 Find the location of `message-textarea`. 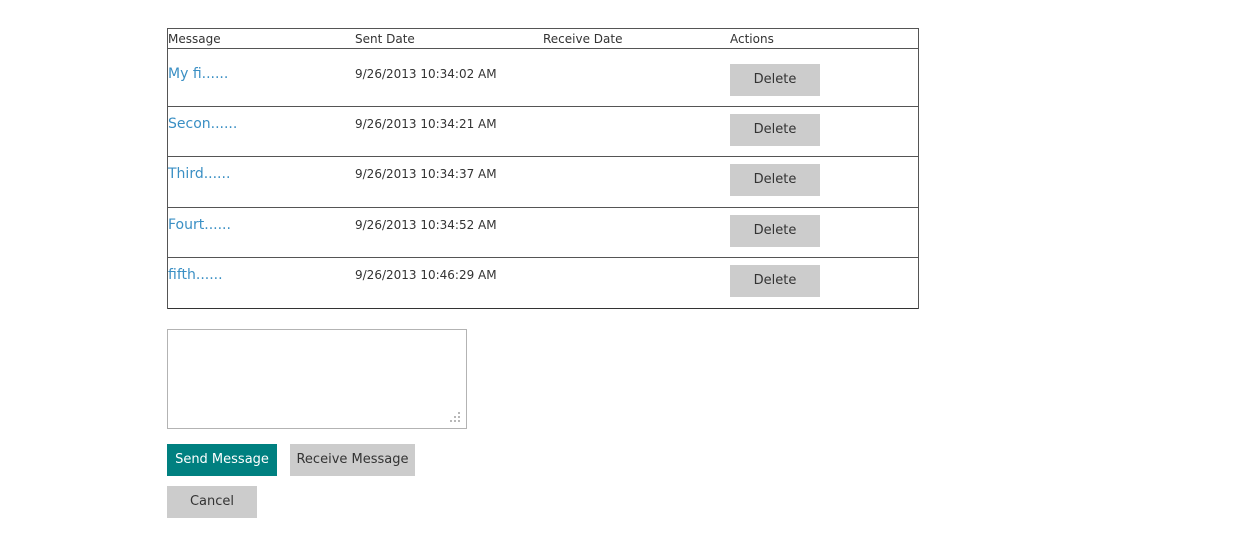

message-textarea is located at coordinates (317, 379).